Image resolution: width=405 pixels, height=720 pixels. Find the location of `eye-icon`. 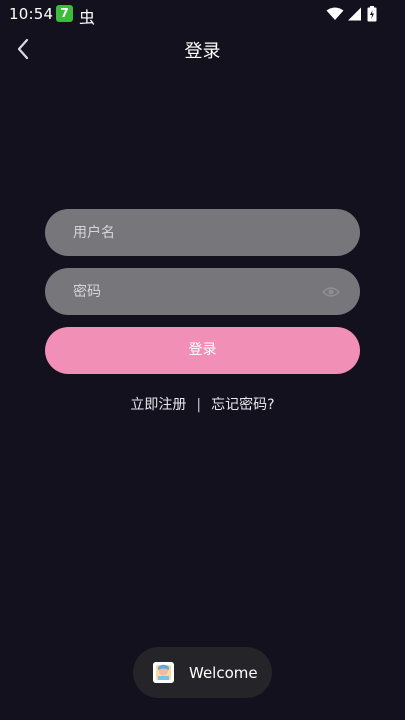

eye-icon is located at coordinates (331, 292).